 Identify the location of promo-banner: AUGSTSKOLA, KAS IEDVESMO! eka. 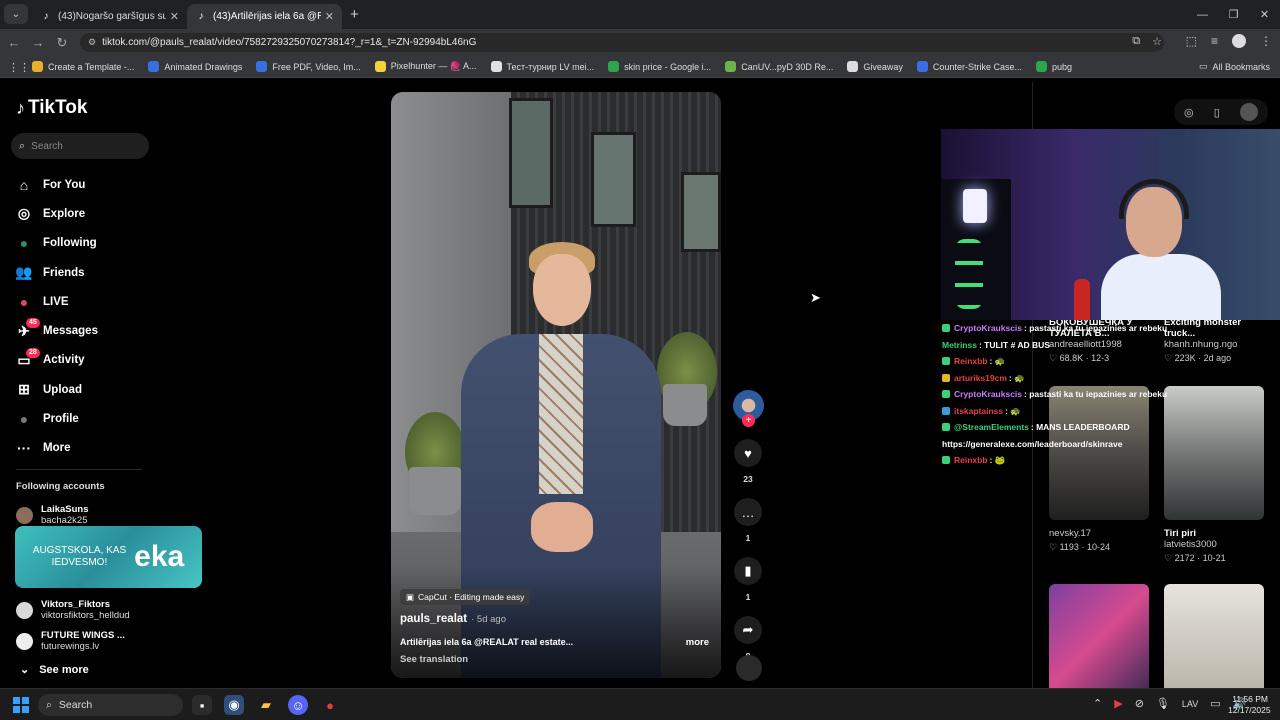
(108, 557).